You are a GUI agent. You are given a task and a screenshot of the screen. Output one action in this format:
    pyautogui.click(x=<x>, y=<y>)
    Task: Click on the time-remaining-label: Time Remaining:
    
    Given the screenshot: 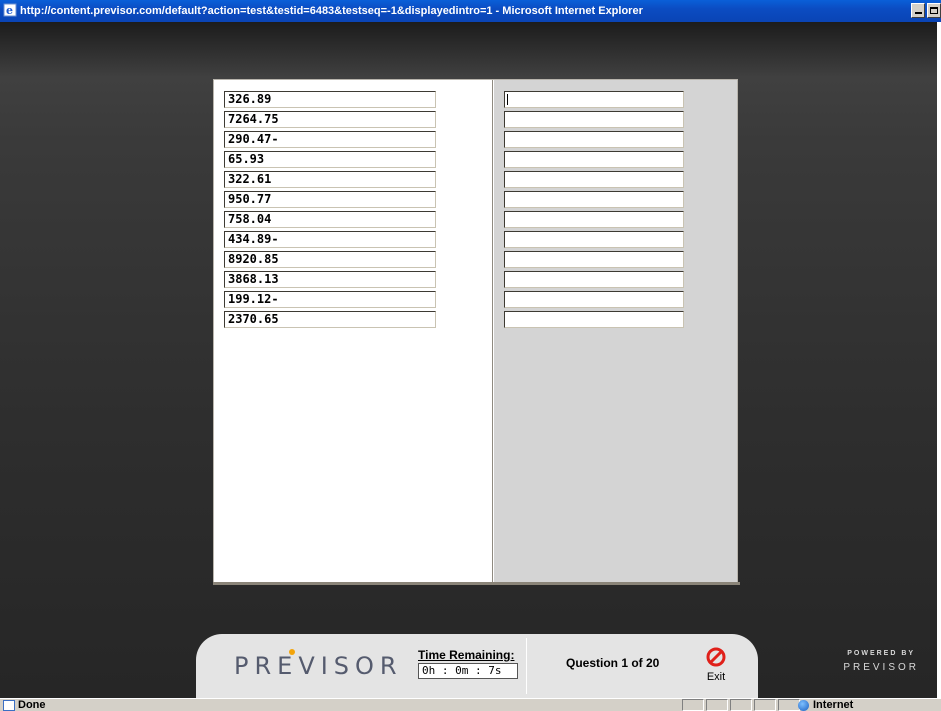 What is the action you would take?
    pyautogui.click(x=466, y=655)
    